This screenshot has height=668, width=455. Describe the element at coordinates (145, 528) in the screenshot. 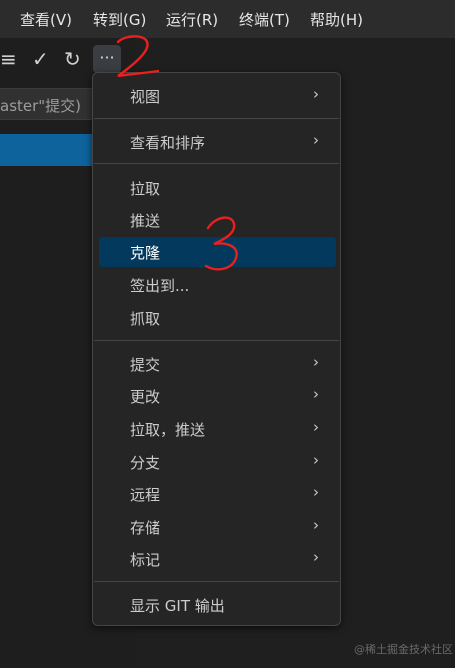

I see `menu-item-label: 存储` at that location.